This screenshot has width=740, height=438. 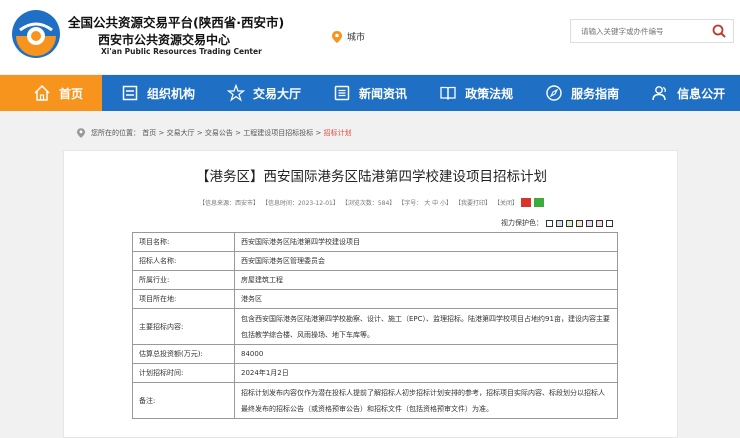 What do you see at coordinates (278, 133) in the screenshot?
I see `breadcrumb-engineering-bidding: 工程建设项目招标投标` at bounding box center [278, 133].